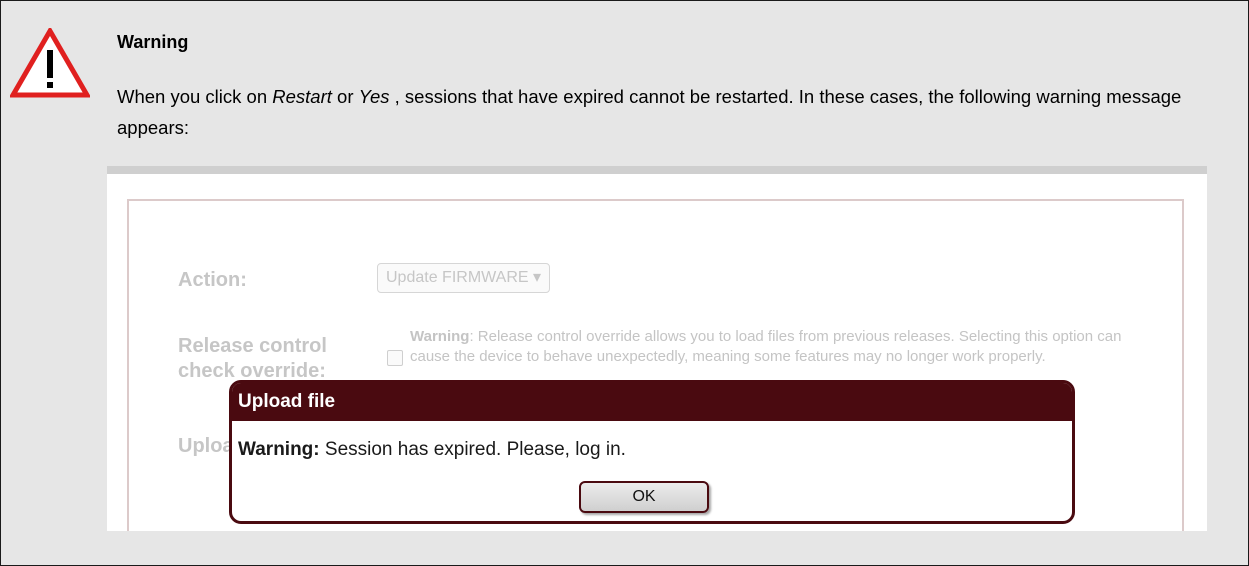  What do you see at coordinates (644, 497) in the screenshot?
I see `ok-button: OK` at bounding box center [644, 497].